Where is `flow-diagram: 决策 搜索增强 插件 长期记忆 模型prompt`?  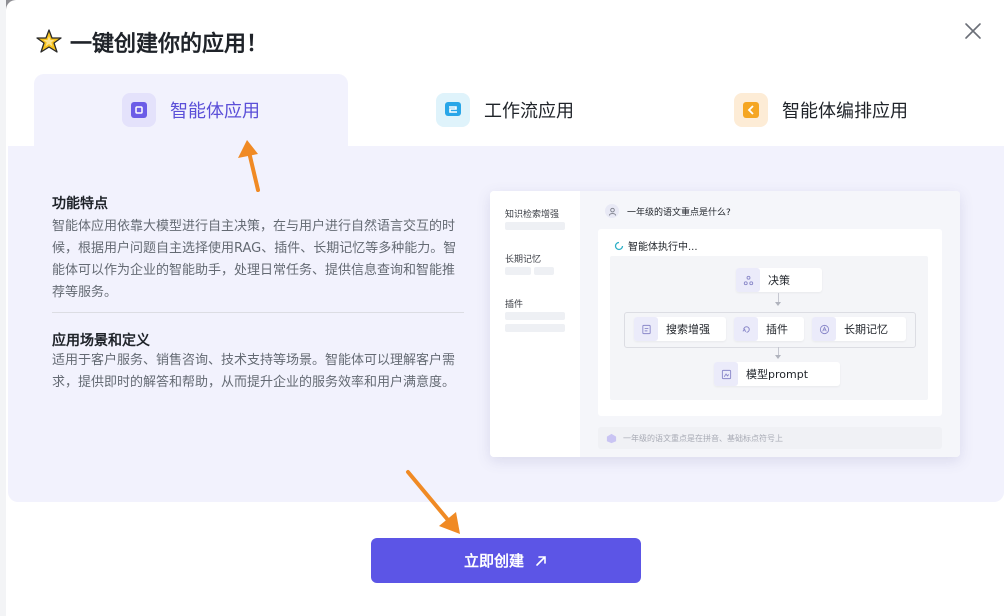 flow-diagram: 决策 搜索增强 插件 长期记忆 模型prompt is located at coordinates (769, 328).